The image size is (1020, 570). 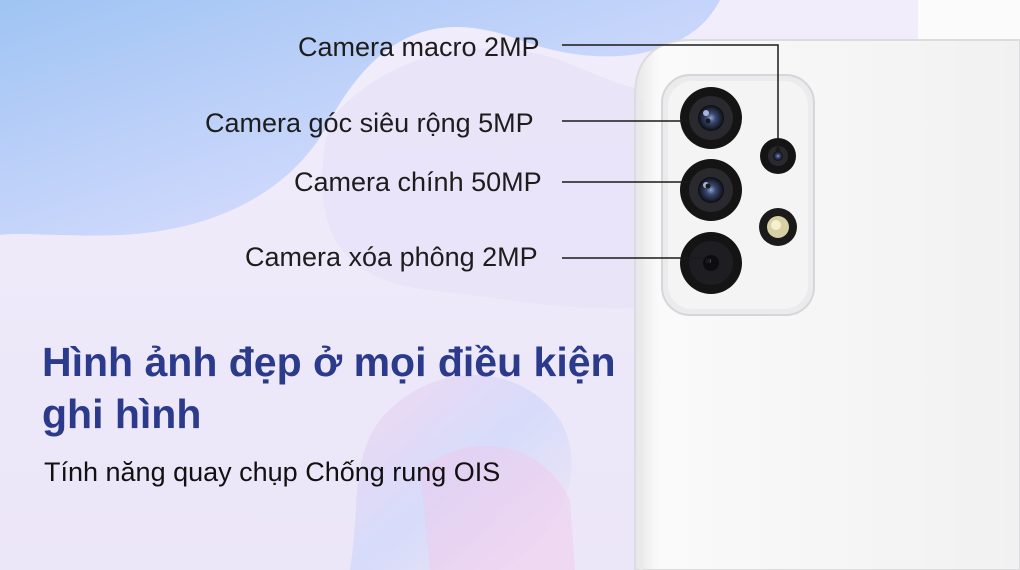 I want to click on ultrawide-lens, so click(x=711, y=118).